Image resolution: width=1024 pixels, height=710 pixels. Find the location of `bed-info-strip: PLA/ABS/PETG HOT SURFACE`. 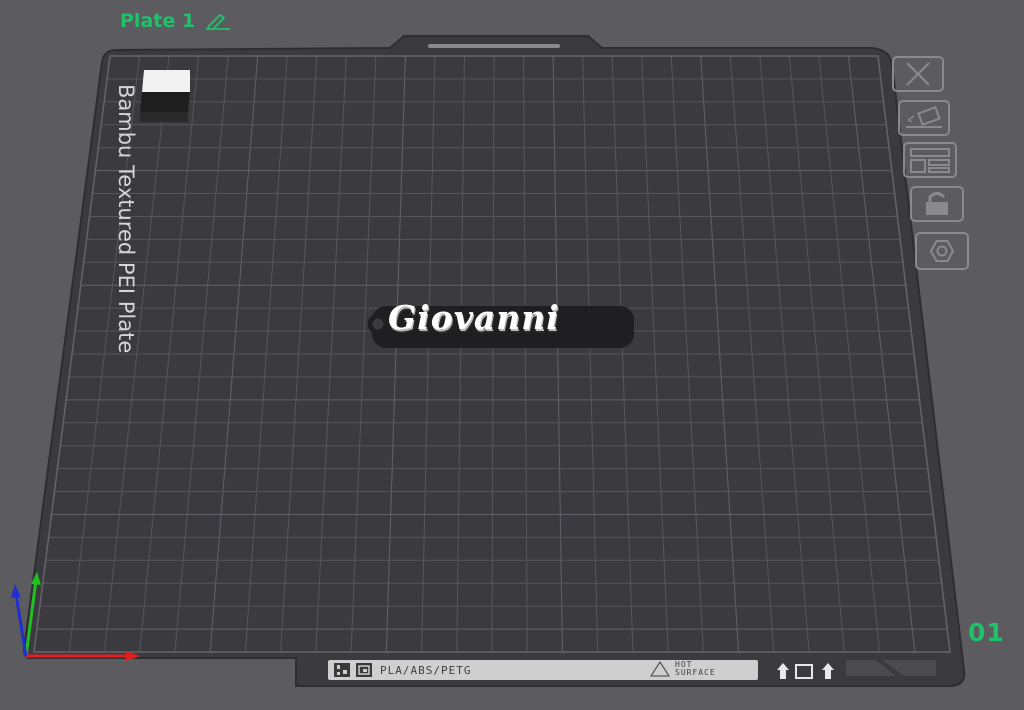

bed-info-strip: PLA/ABS/PETG HOT SURFACE is located at coordinates (543, 670).